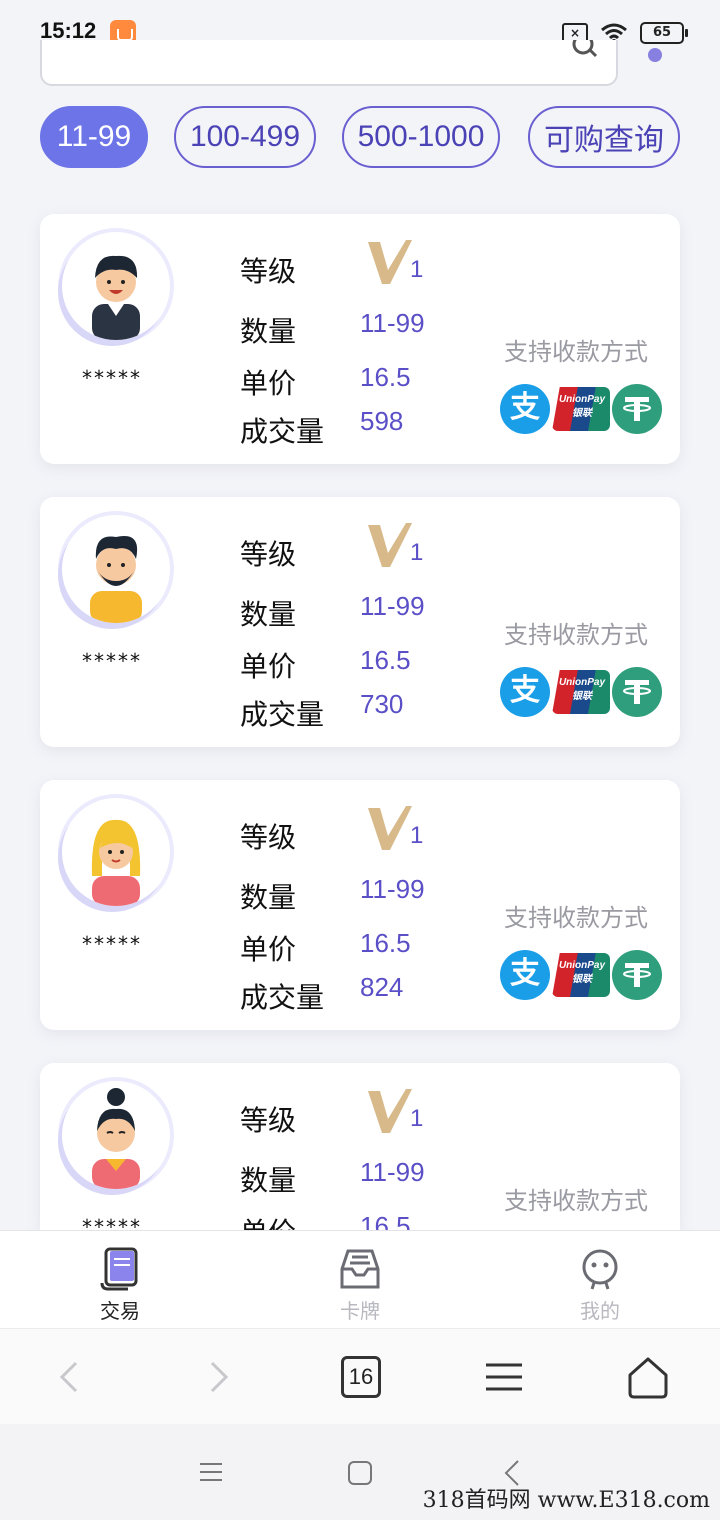  Describe the element at coordinates (360, 1311) in the screenshot. I see `nav-label: 卡牌` at that location.